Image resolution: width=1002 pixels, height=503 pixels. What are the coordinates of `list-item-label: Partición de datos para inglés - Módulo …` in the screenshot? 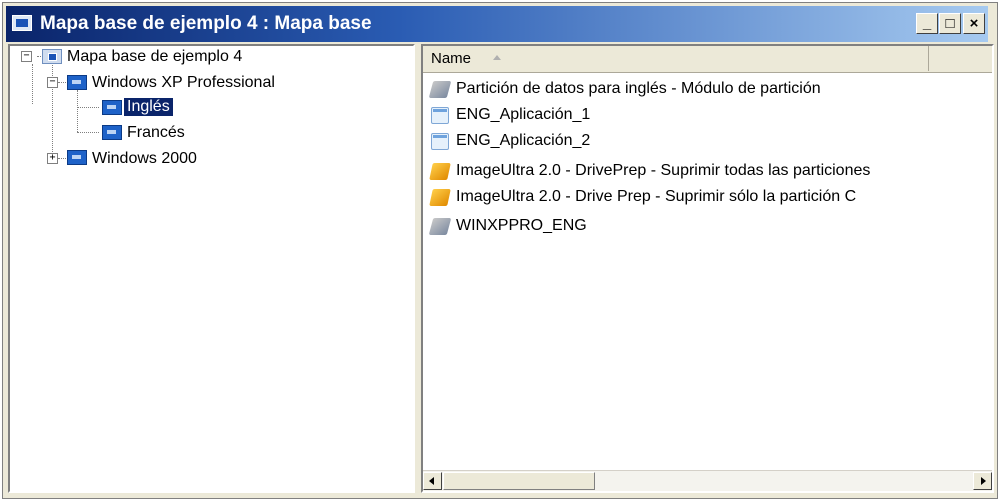 It's located at (638, 88).